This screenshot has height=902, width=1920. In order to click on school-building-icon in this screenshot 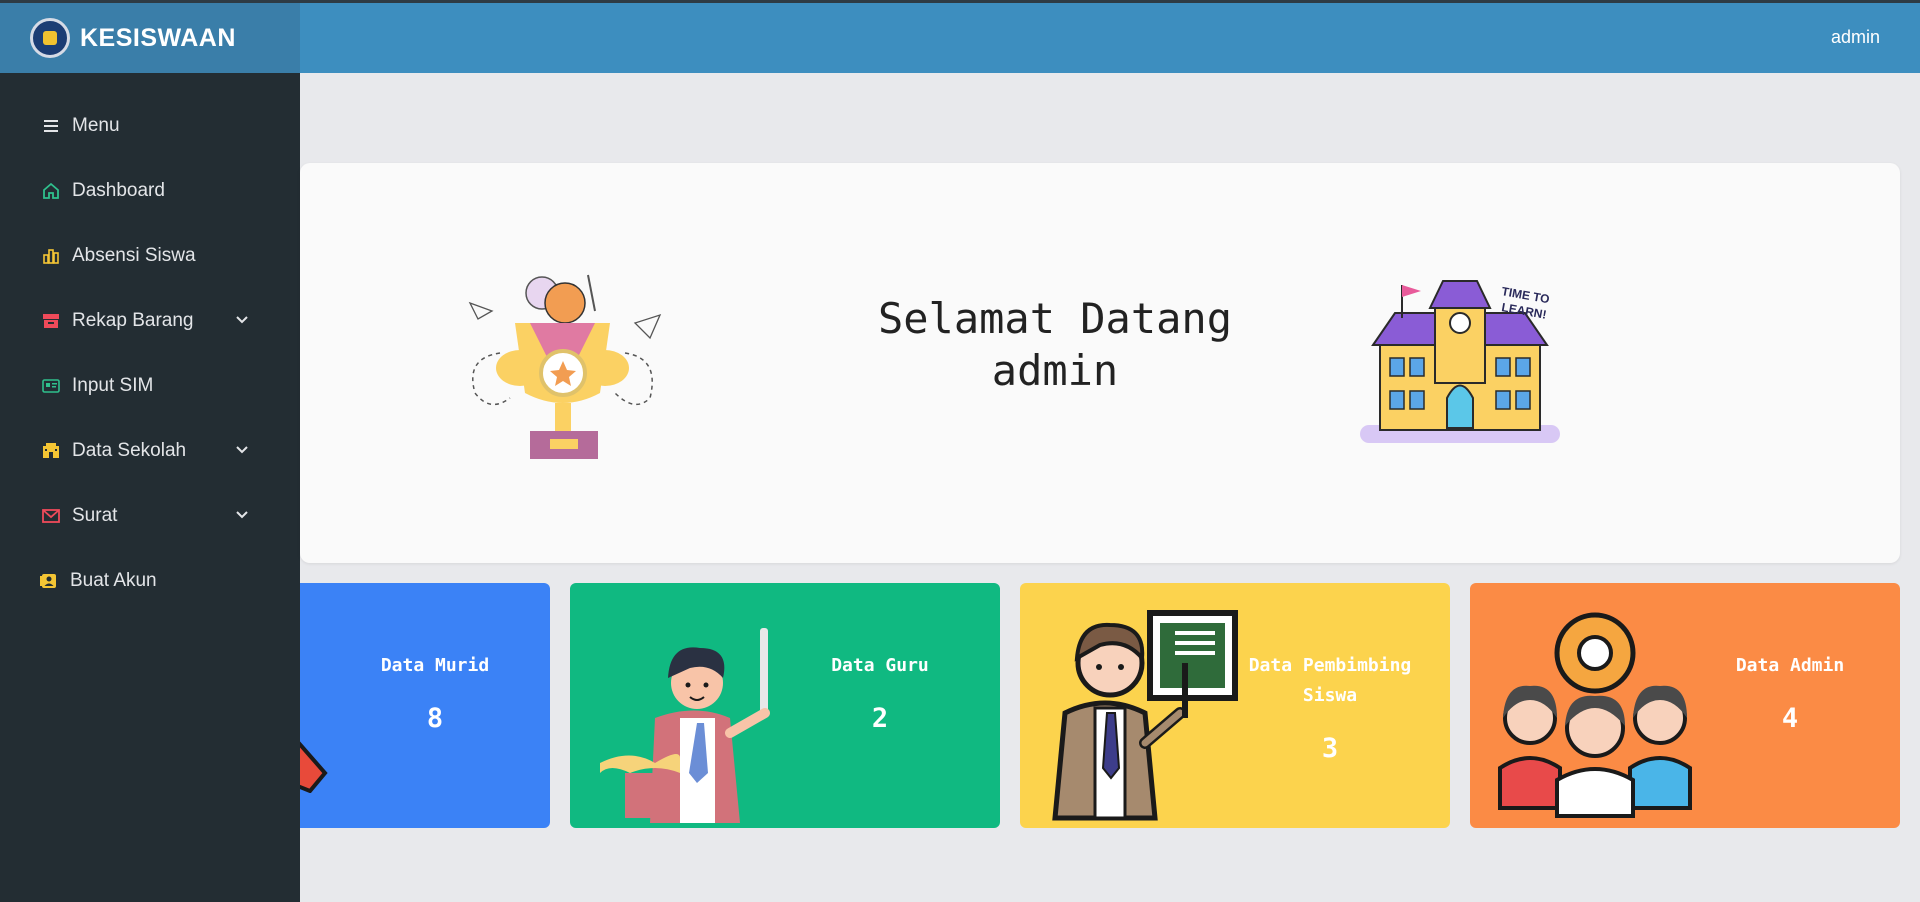, I will do `click(51, 450)`.